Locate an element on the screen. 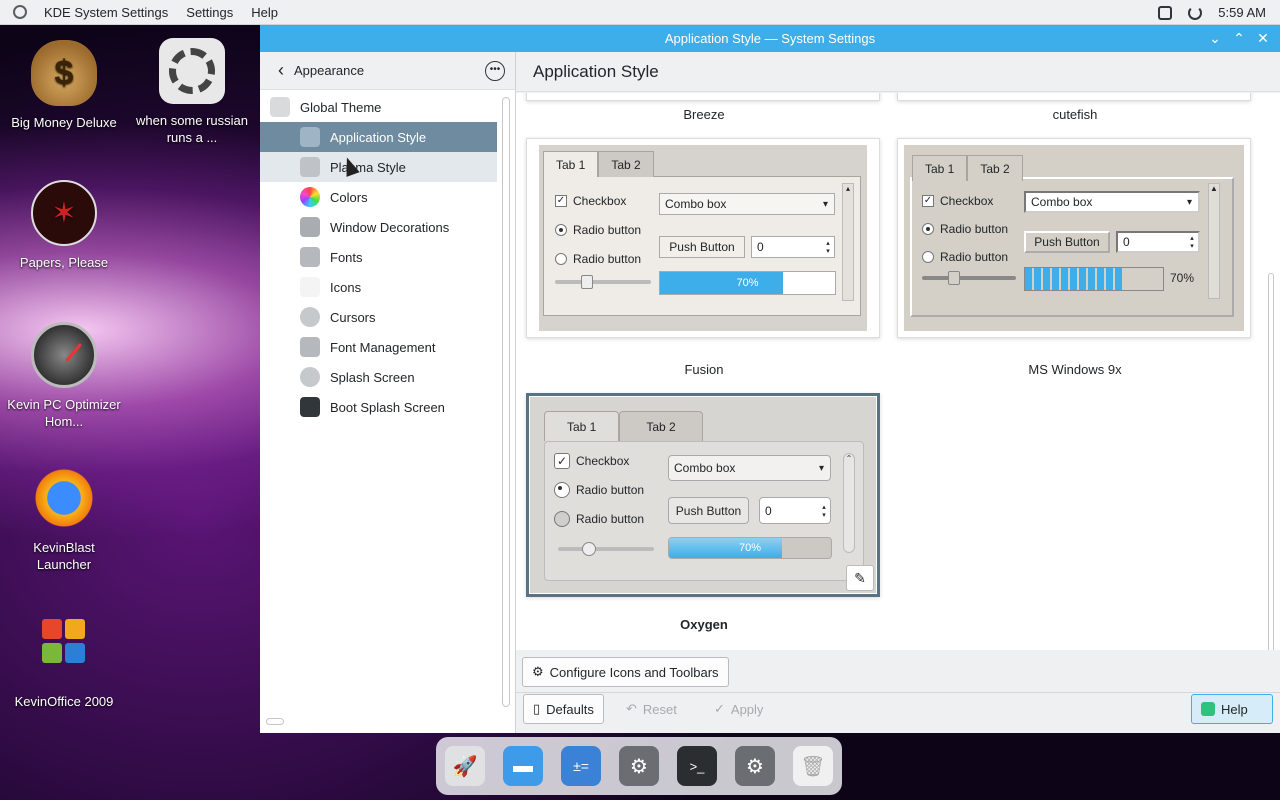  style-name: Oxygen is located at coordinates (704, 624).